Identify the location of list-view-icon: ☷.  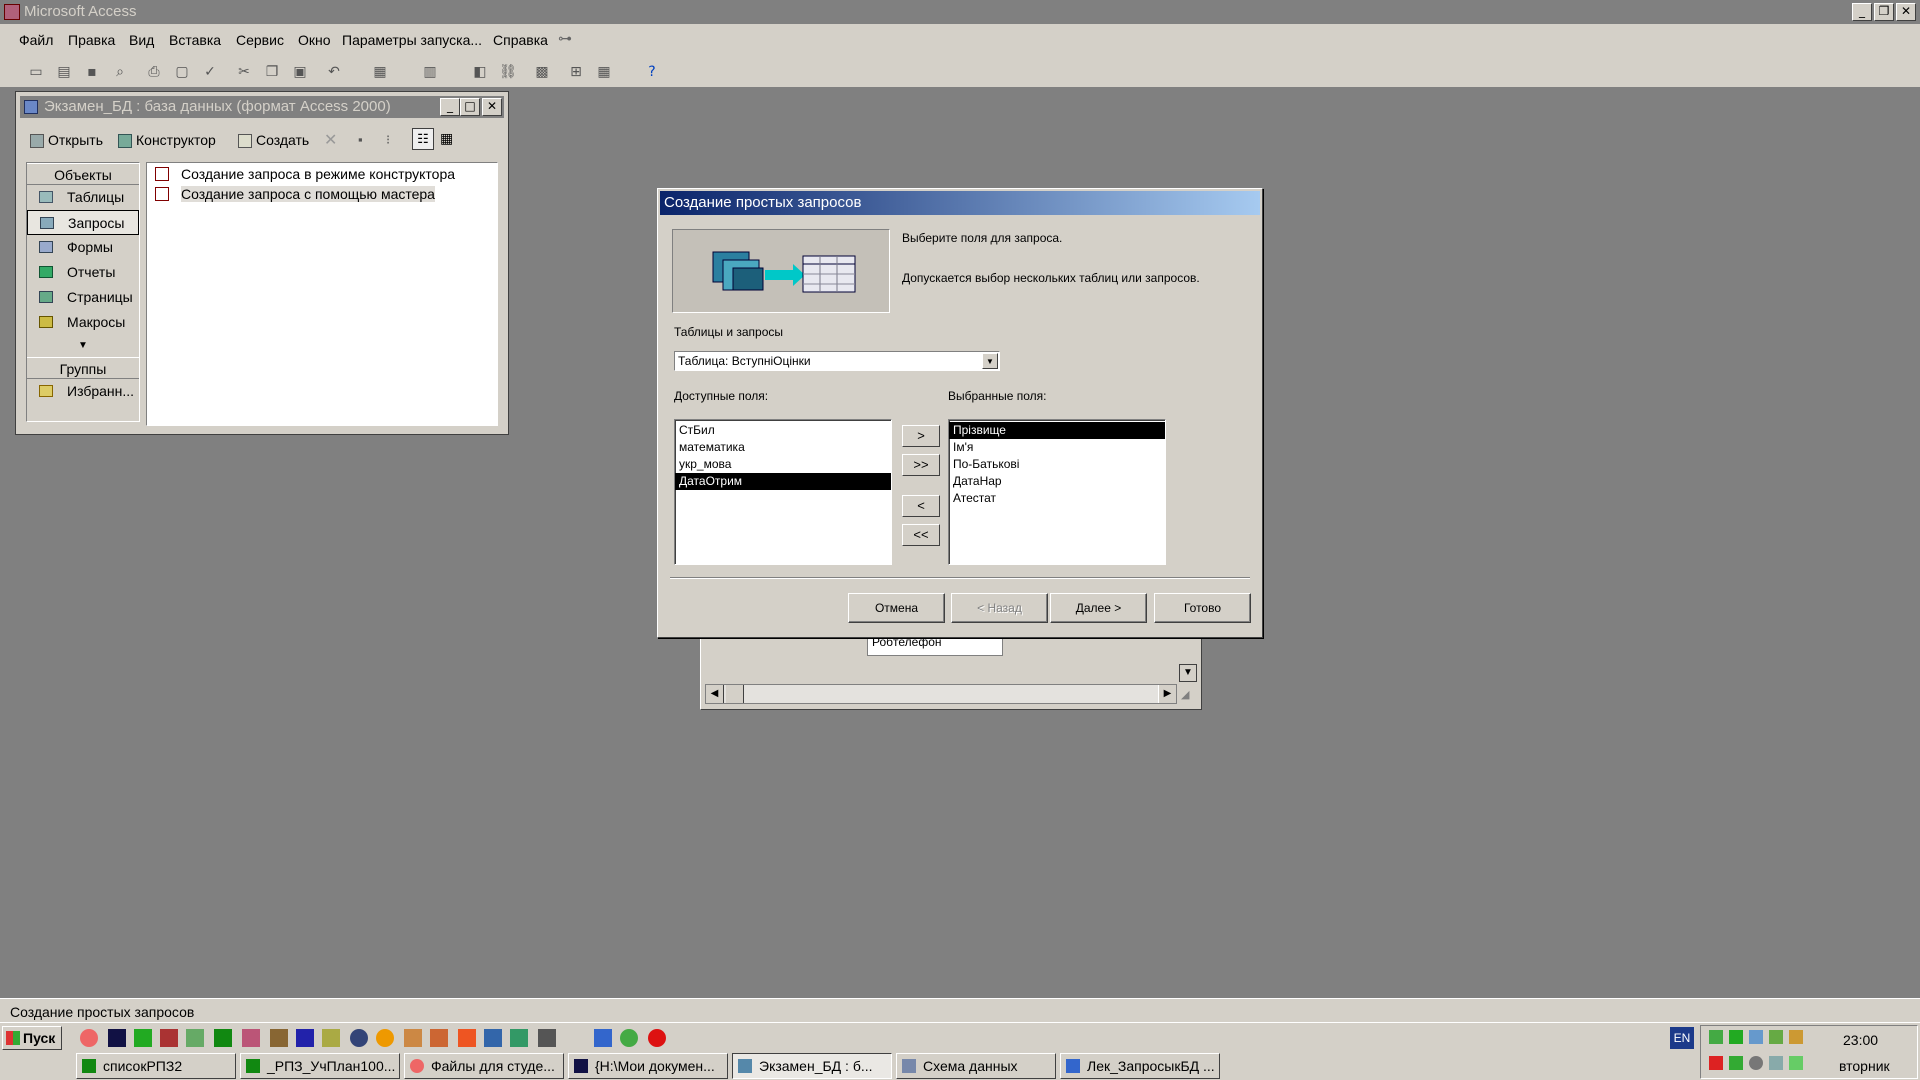
(423, 139).